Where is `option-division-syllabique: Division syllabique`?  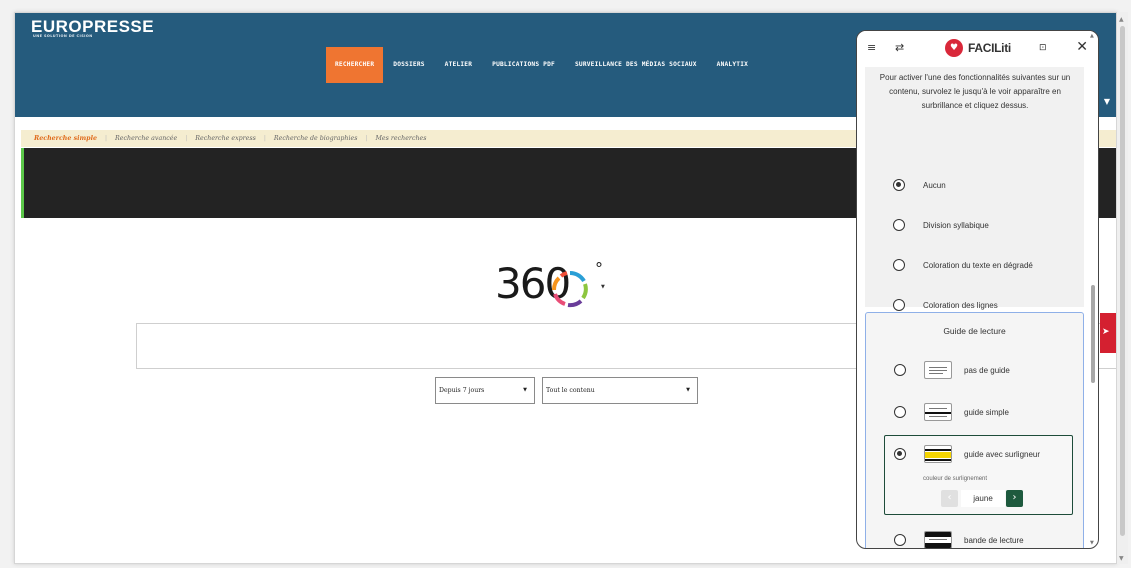 option-division-syllabique: Division syllabique is located at coordinates (941, 225).